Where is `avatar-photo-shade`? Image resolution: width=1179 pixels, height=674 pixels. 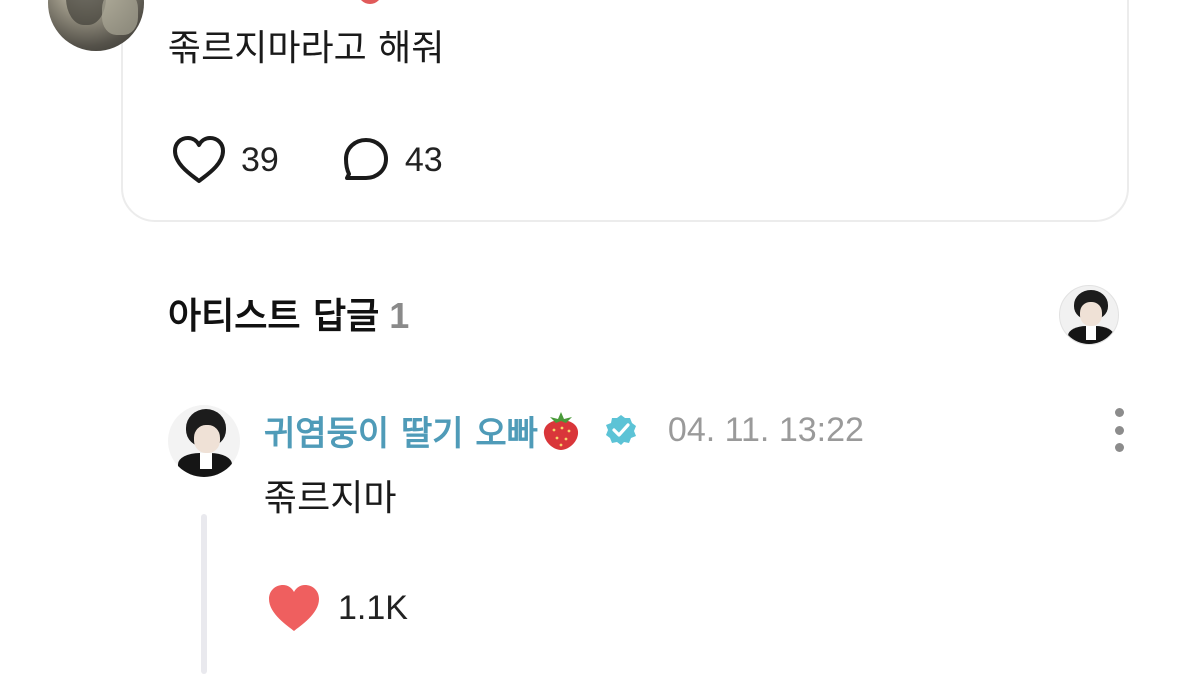 avatar-photo-shade is located at coordinates (86, 12).